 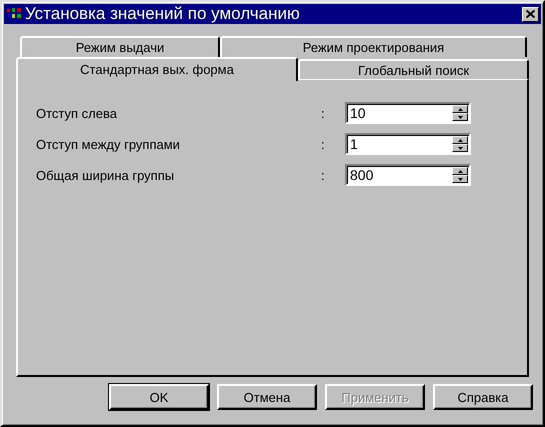 What do you see at coordinates (108, 144) in the screenshot?
I see `field-label: Отступ между группами` at bounding box center [108, 144].